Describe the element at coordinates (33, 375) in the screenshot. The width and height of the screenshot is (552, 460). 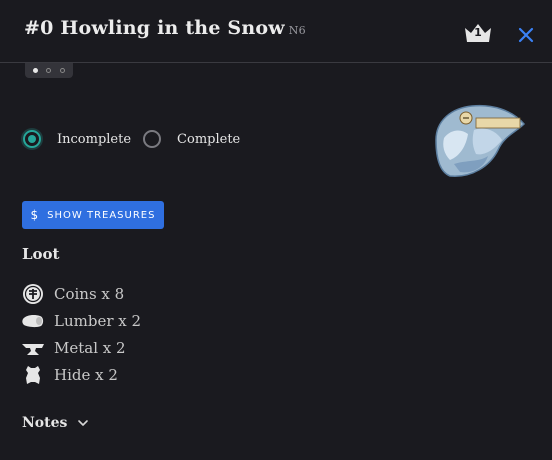
I see `hide-icon` at that location.